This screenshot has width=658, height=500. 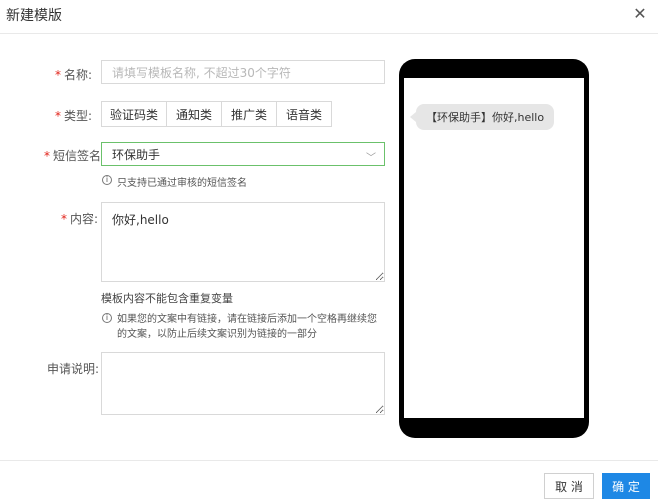 What do you see at coordinates (73, 369) in the screenshot?
I see `description-label: 申请说明:` at bounding box center [73, 369].